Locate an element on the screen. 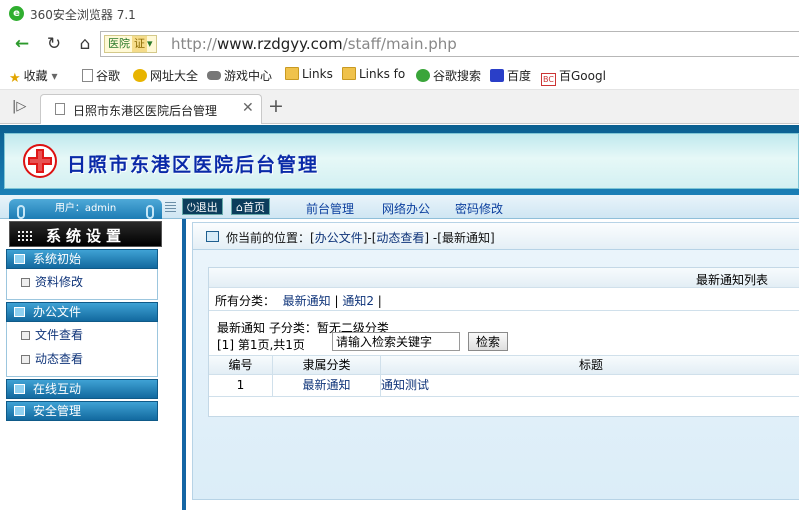 The image size is (799, 510). nav-group-system-init: 系统初始 is located at coordinates (82, 259).